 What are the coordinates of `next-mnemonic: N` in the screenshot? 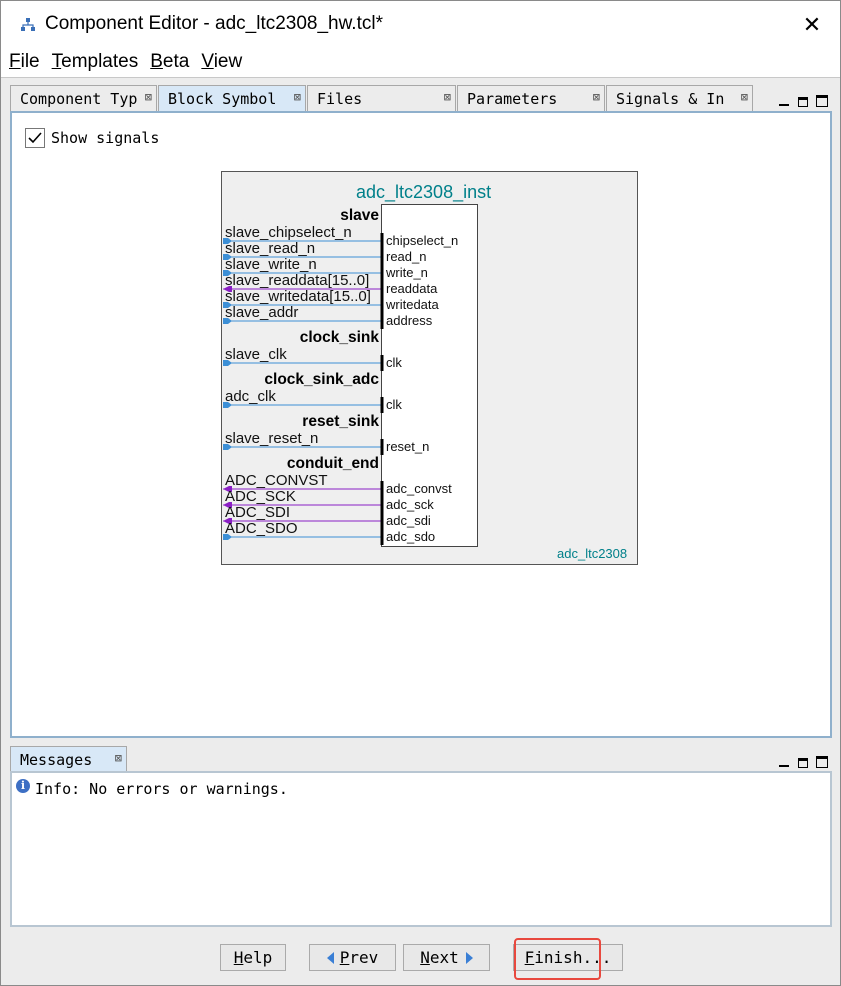 It's located at (425, 957).